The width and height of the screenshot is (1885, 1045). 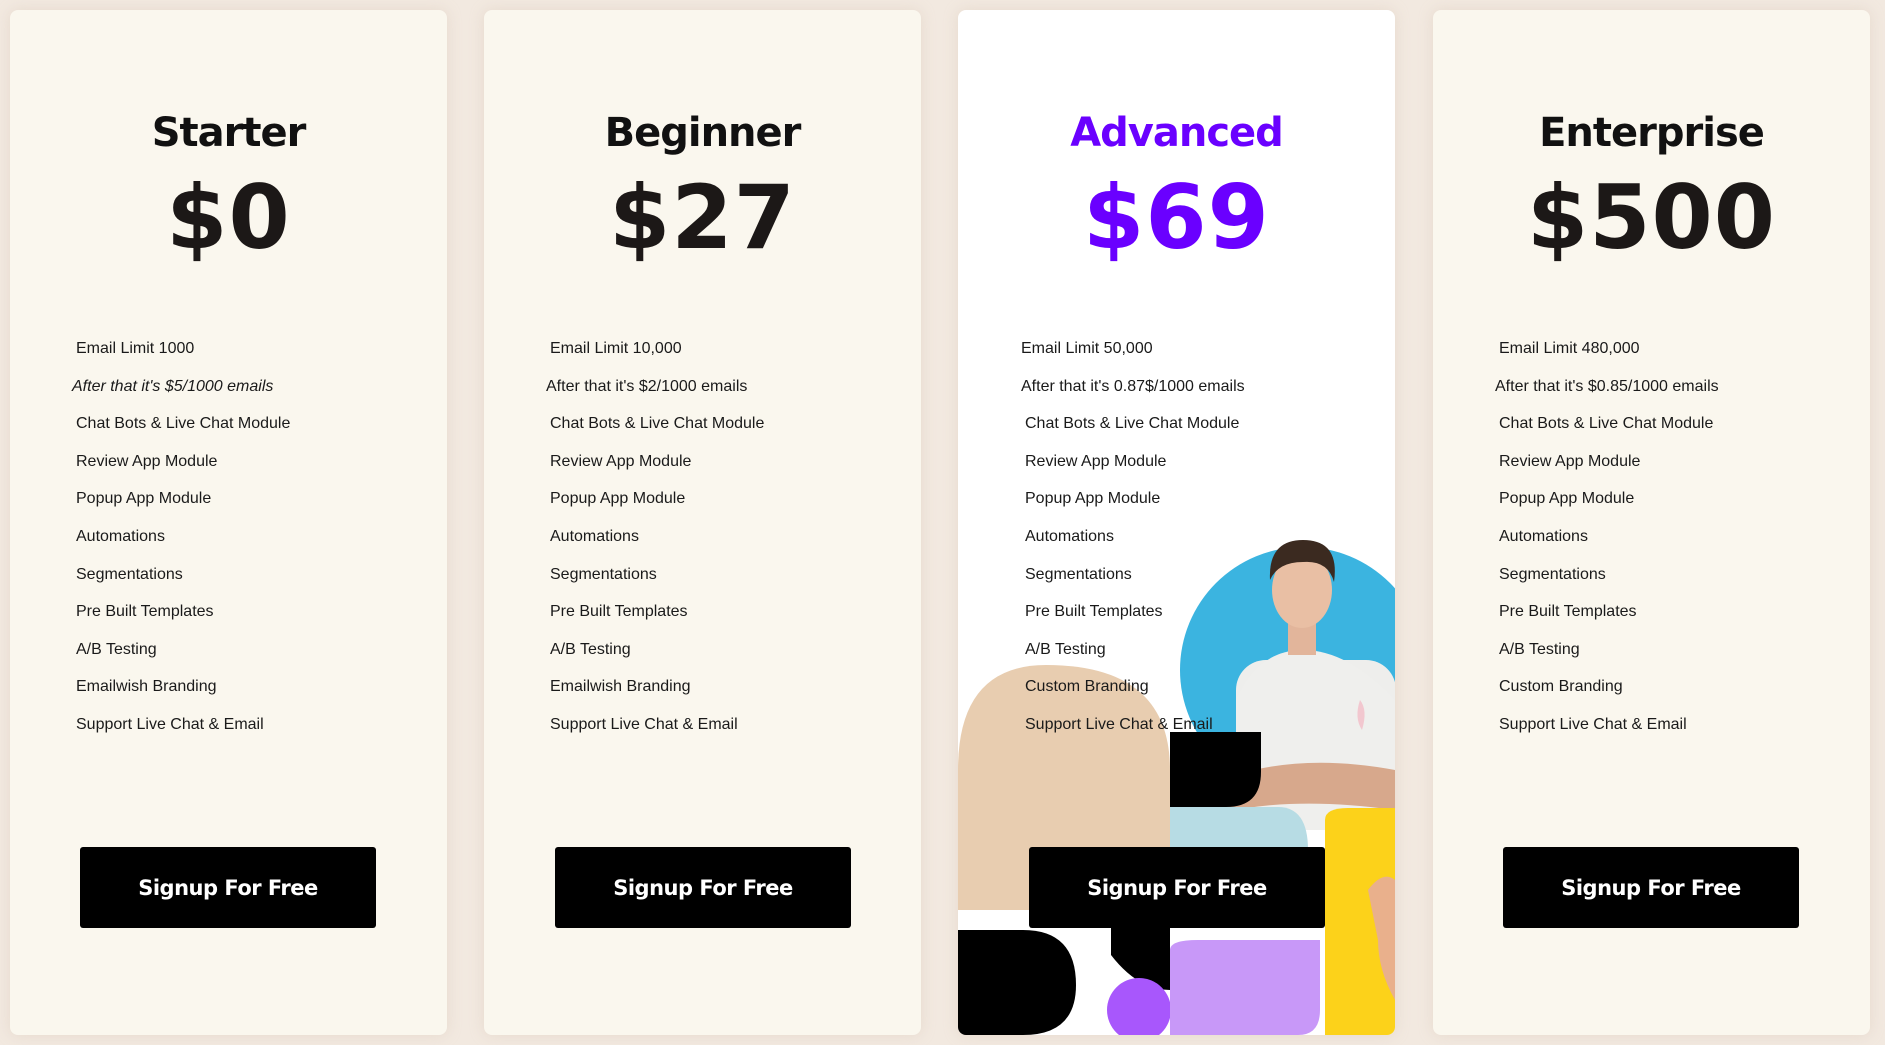 What do you see at coordinates (1652, 133) in the screenshot?
I see `plan-title: Enterprise` at bounding box center [1652, 133].